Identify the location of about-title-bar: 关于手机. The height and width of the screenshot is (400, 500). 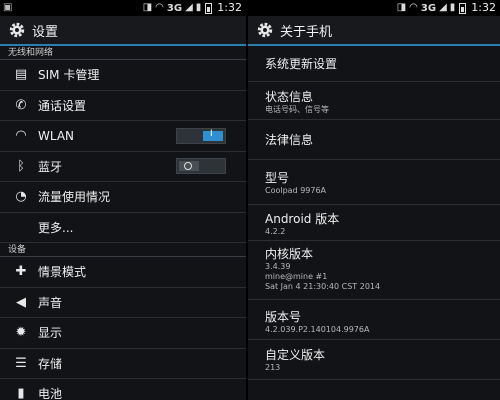
(374, 31).